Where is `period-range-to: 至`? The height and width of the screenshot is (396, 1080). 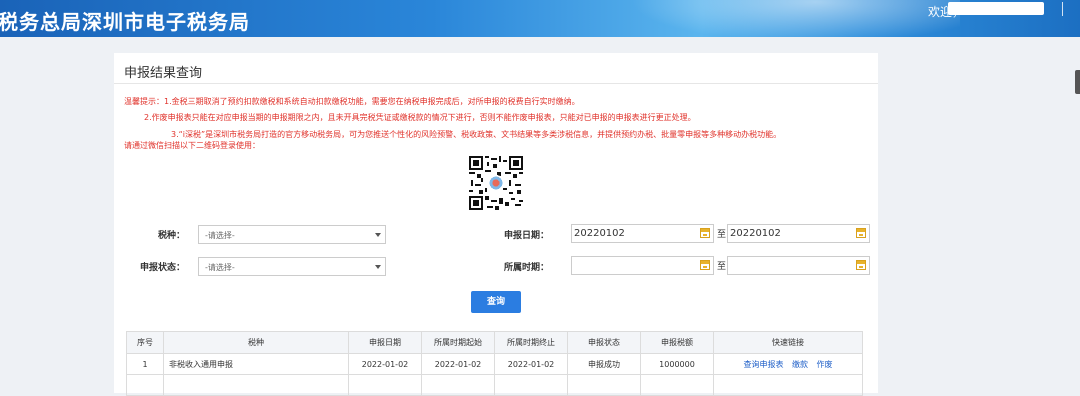 period-range-to: 至 is located at coordinates (722, 267).